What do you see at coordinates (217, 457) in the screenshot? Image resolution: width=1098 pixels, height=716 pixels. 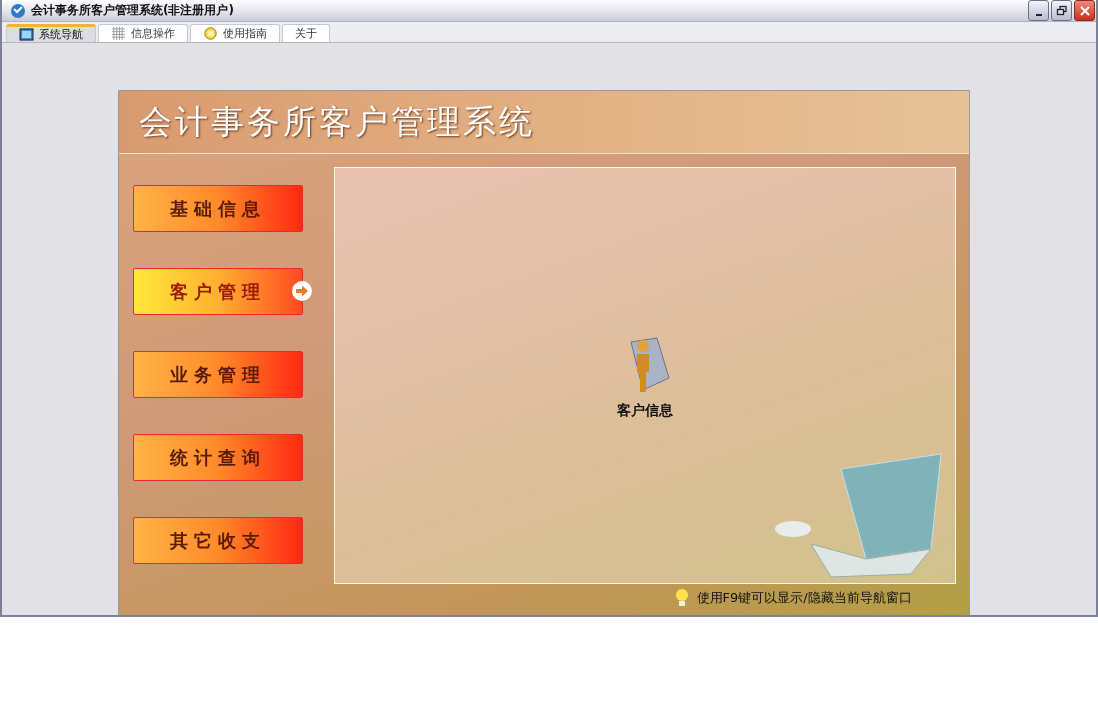 I see `nav-button: 统计查询` at bounding box center [217, 457].